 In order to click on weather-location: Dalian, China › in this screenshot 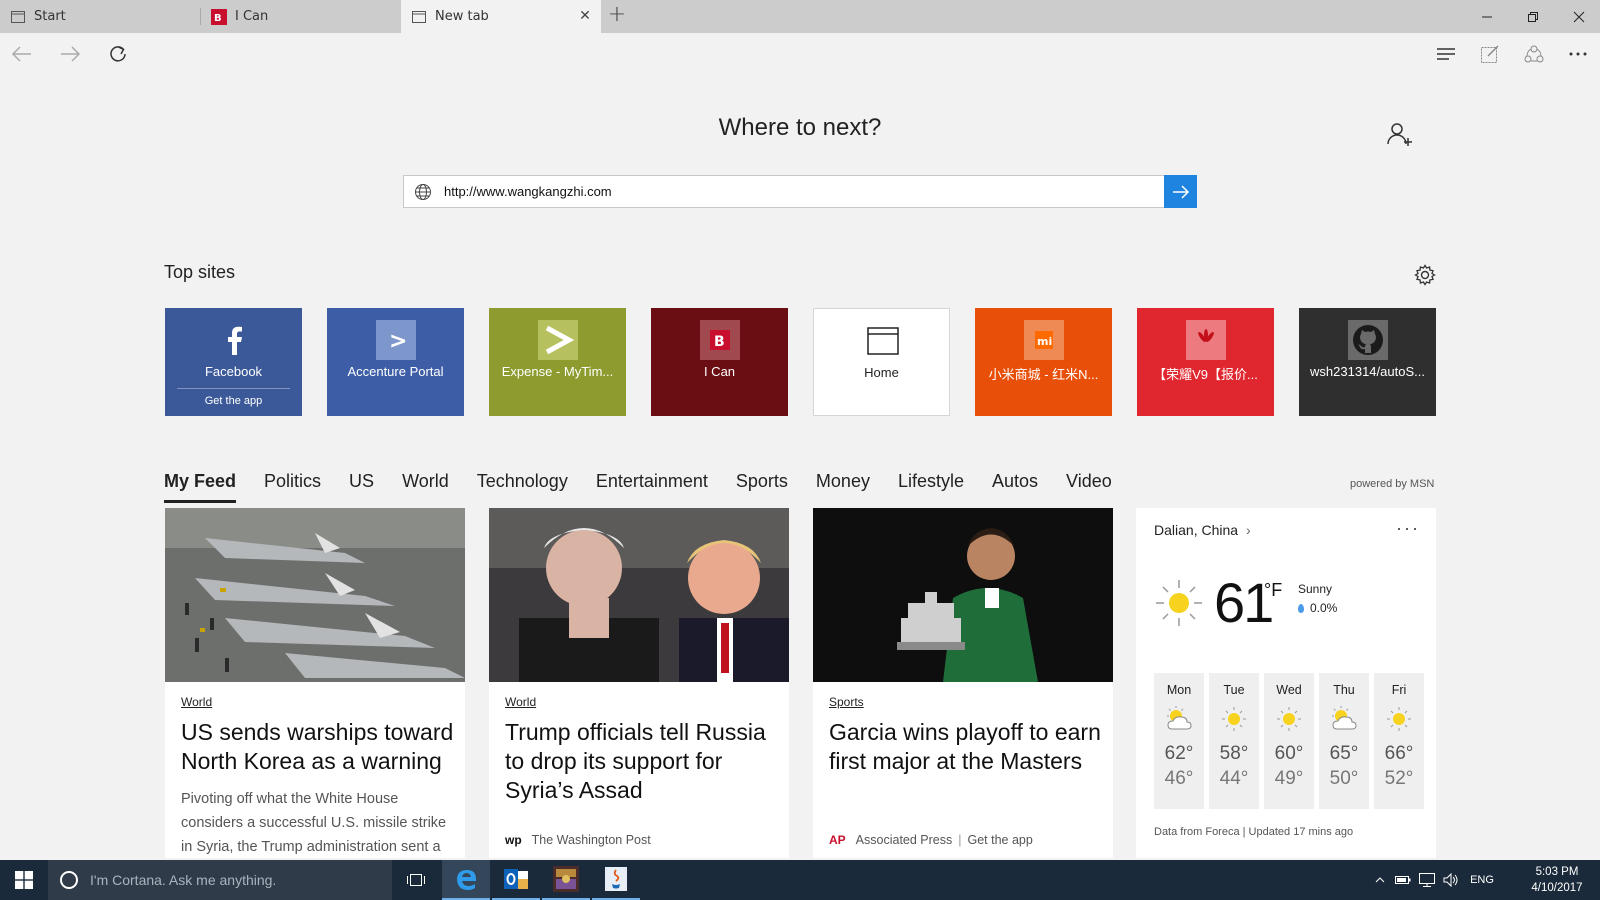, I will do `click(1202, 530)`.